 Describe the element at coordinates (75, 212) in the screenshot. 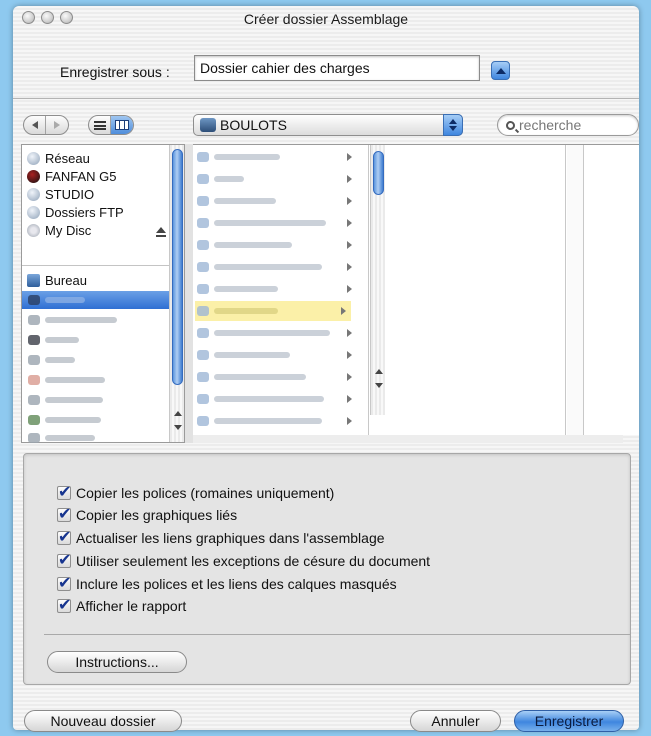

I see `sidebar-item-dossiers-ftp: Dossiers FTP` at that location.